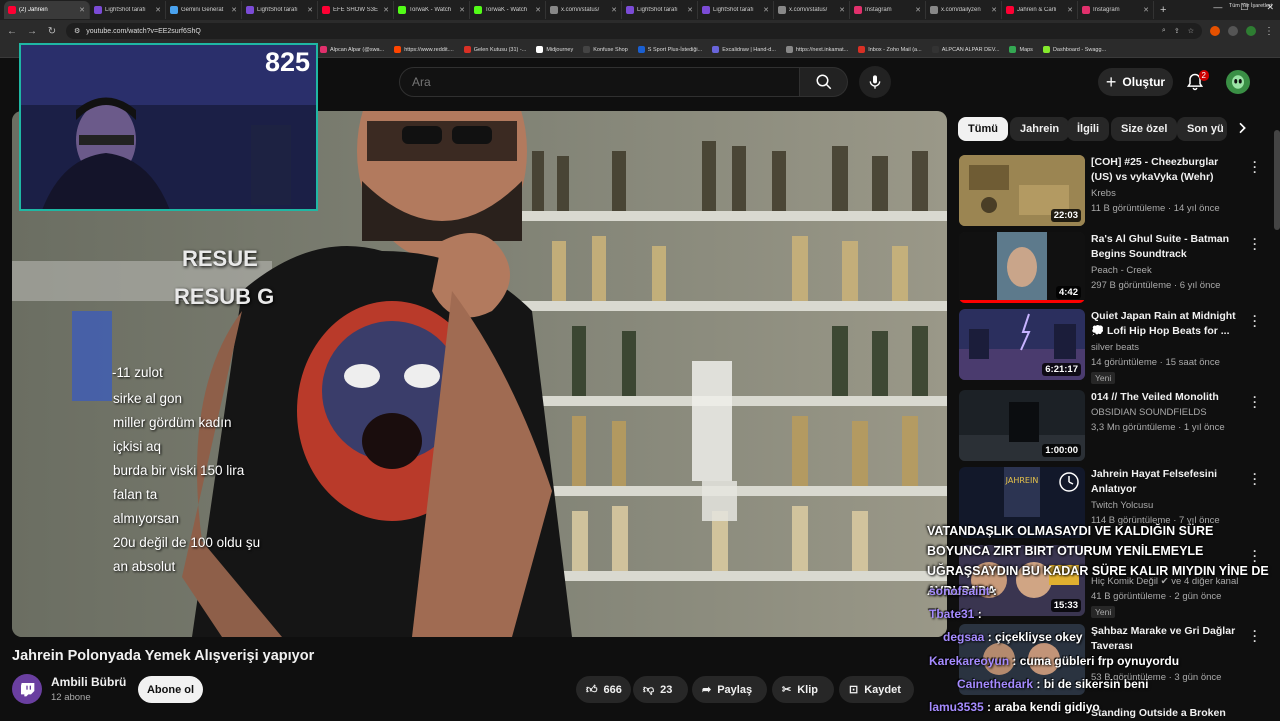 This screenshot has height=721, width=1280. Describe the element at coordinates (1040, 129) in the screenshot. I see `chip-jahrein: Jahrein` at that location.